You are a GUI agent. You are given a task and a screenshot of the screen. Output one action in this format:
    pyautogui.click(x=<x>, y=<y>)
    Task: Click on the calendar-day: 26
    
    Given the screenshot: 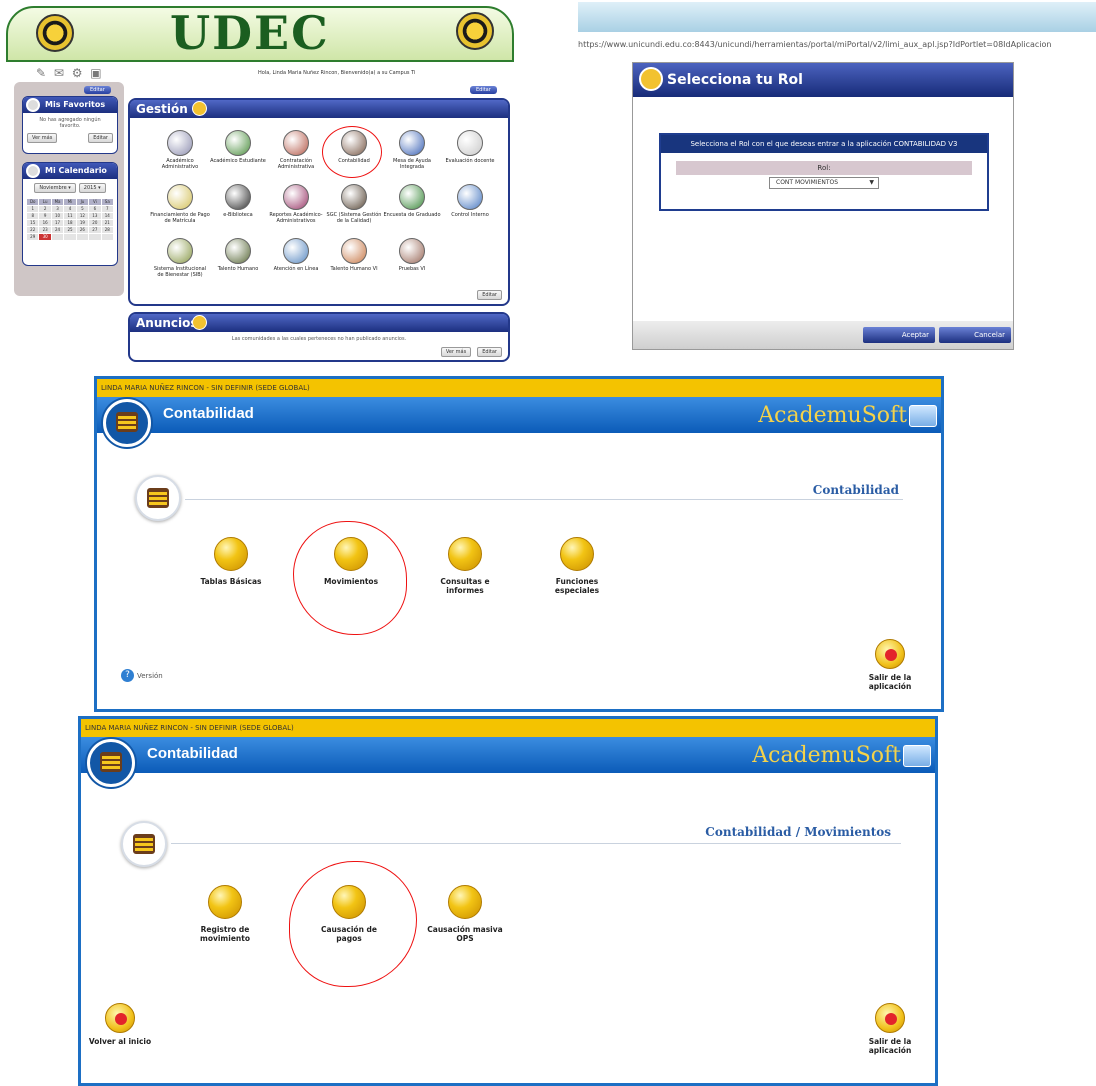 What is the action you would take?
    pyautogui.click(x=82, y=230)
    